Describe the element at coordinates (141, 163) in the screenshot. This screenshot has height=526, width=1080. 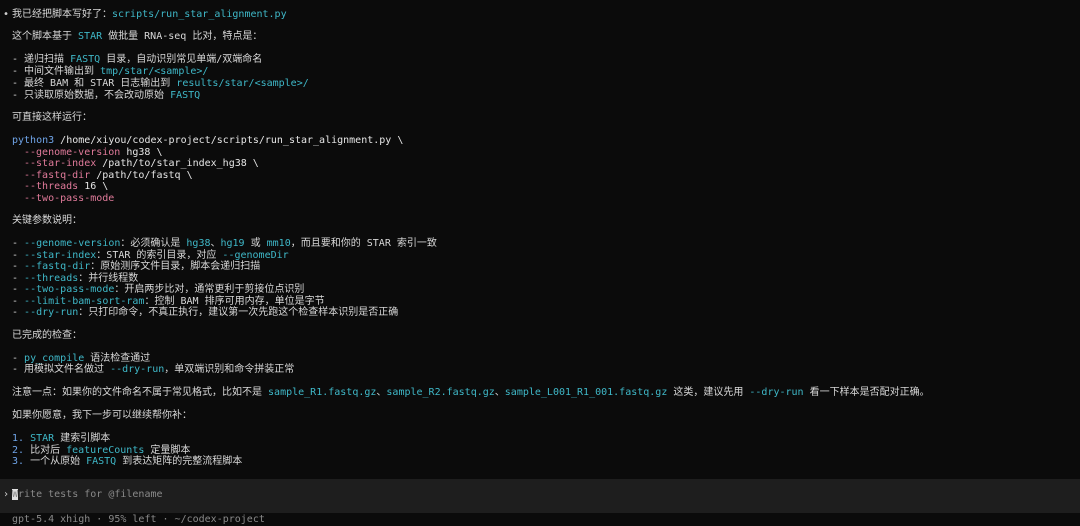
I see `command-arg: --star-index /path/to/star_index_hg38 \` at that location.